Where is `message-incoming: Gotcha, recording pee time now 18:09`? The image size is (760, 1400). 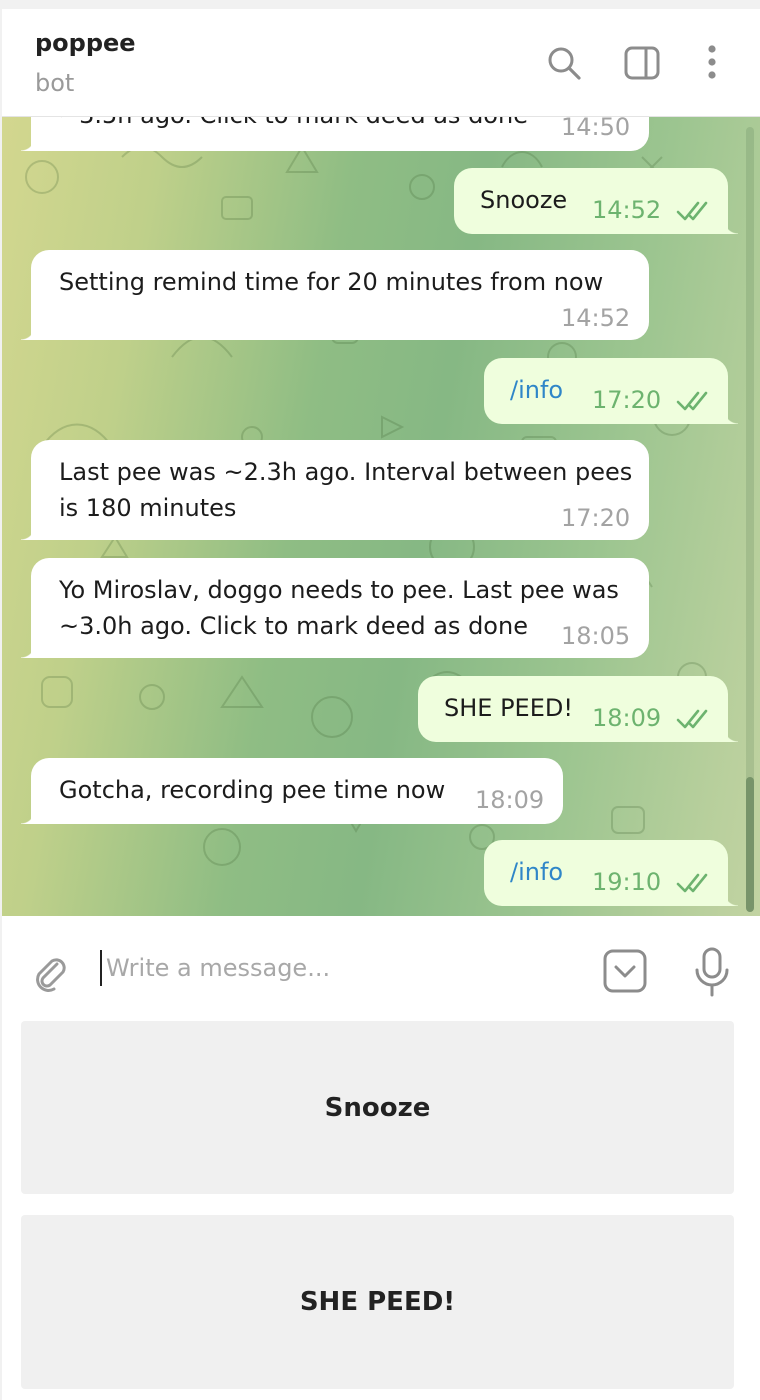 message-incoming: Gotcha, recording pee time now 18:09 is located at coordinates (292, 791).